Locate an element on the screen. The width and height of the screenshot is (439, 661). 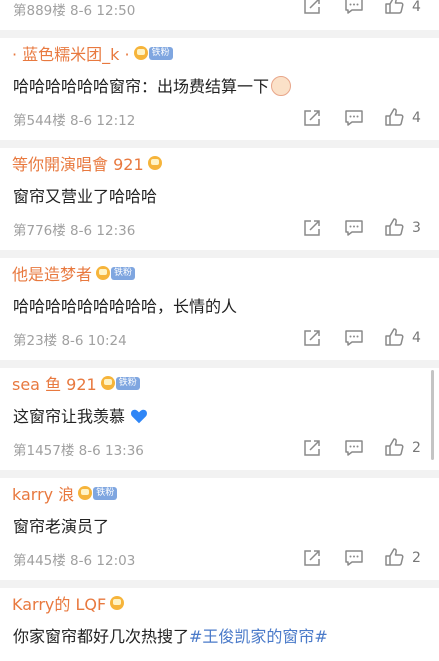
comment-text: 窗帘老演员了 is located at coordinates (61, 526).